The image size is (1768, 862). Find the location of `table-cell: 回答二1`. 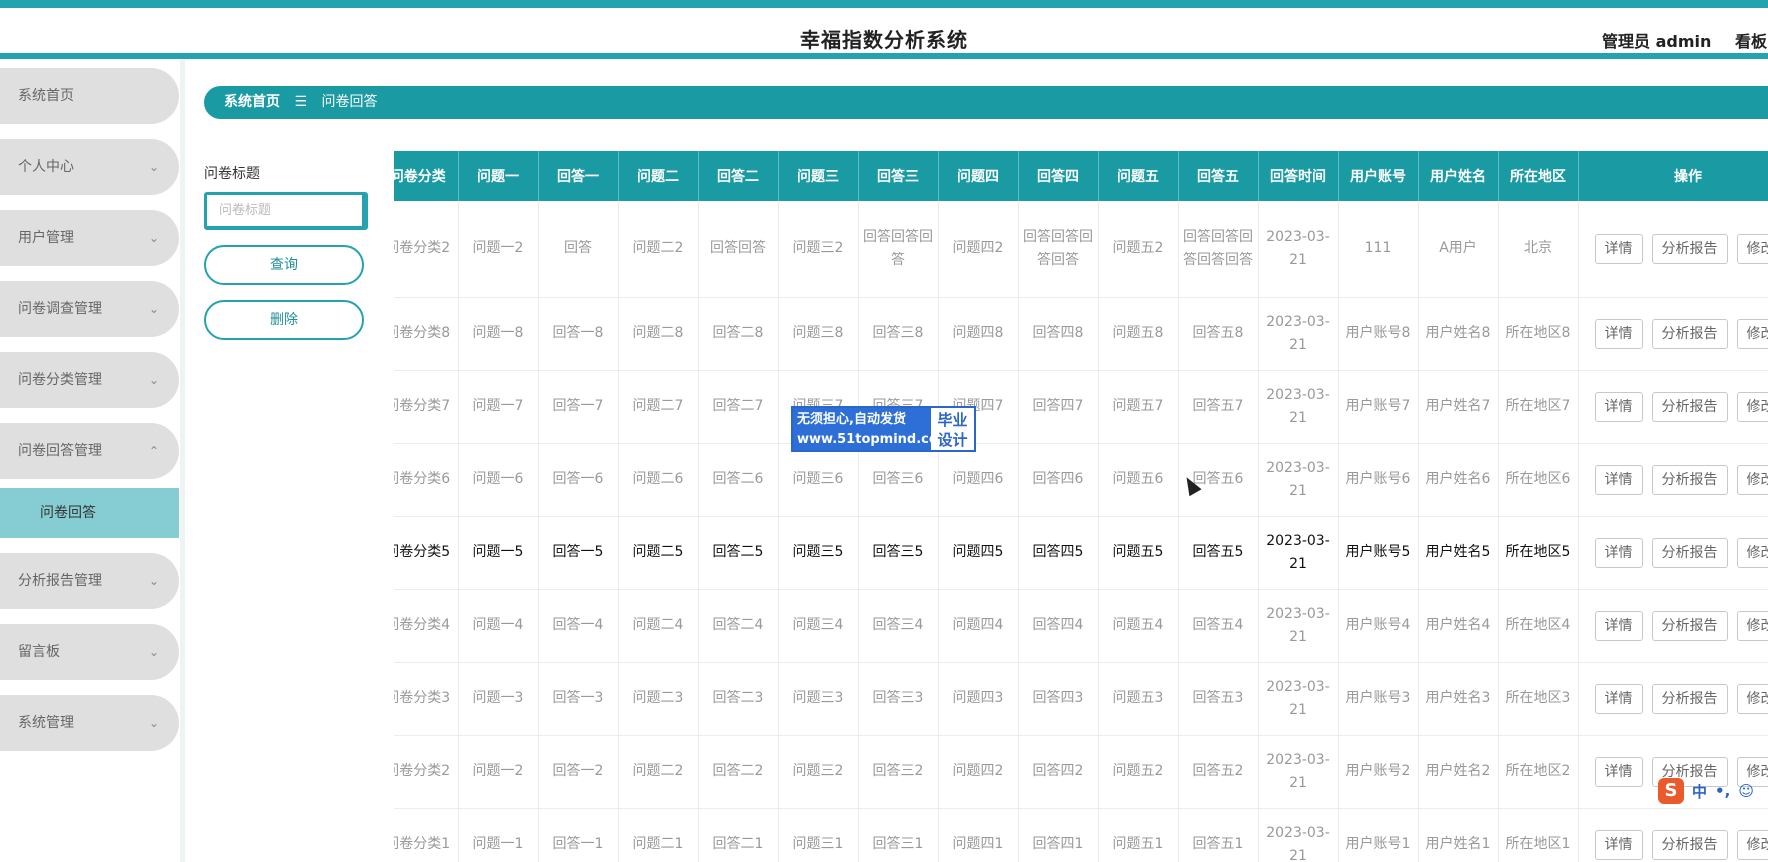

table-cell: 回答二1 is located at coordinates (738, 835).